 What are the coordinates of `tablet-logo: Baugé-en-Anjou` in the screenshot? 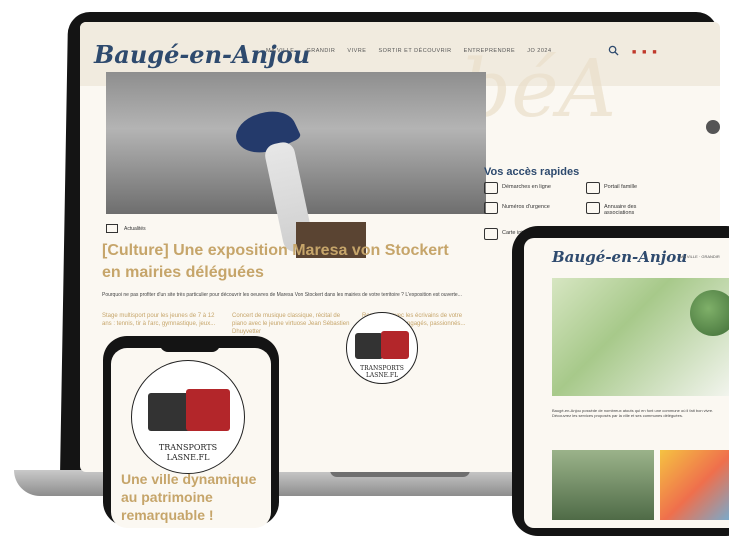 It's located at (619, 257).